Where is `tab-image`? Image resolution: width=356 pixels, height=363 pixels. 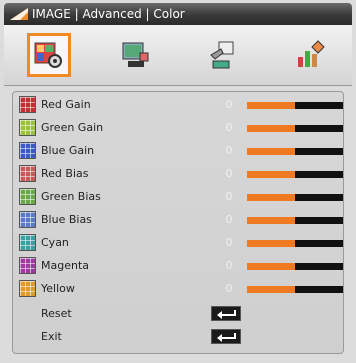 tab-image is located at coordinates (49, 55).